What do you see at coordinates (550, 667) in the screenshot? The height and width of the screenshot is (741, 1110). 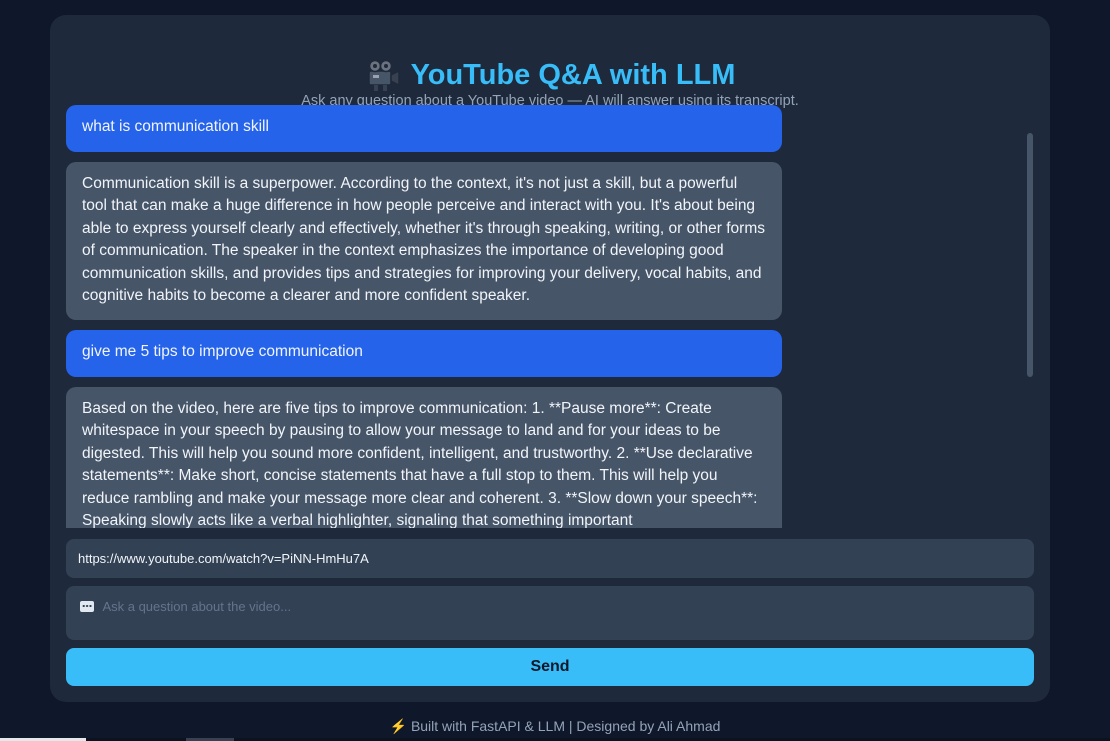 I see `send-button: Send` at bounding box center [550, 667].